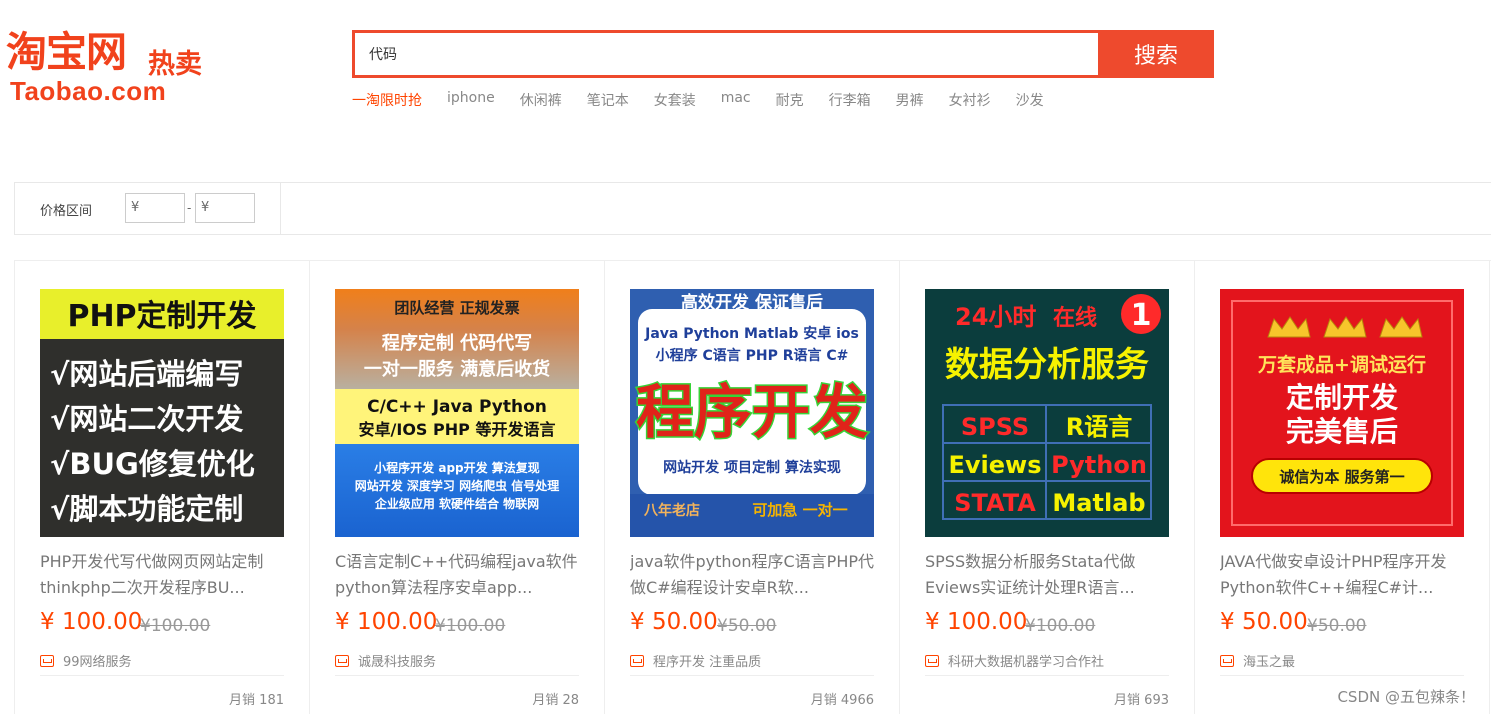  Describe the element at coordinates (1341, 364) in the screenshot. I see `image-text: 万套成品+调试运行` at that location.